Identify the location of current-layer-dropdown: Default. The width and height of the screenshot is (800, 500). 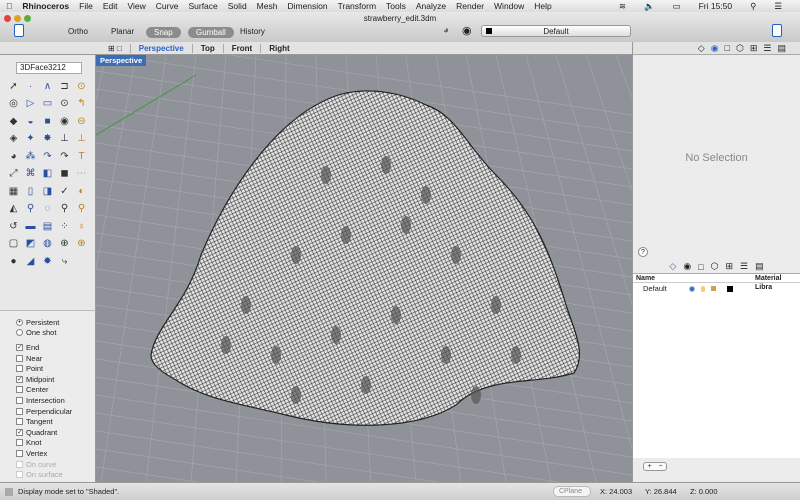
(556, 31).